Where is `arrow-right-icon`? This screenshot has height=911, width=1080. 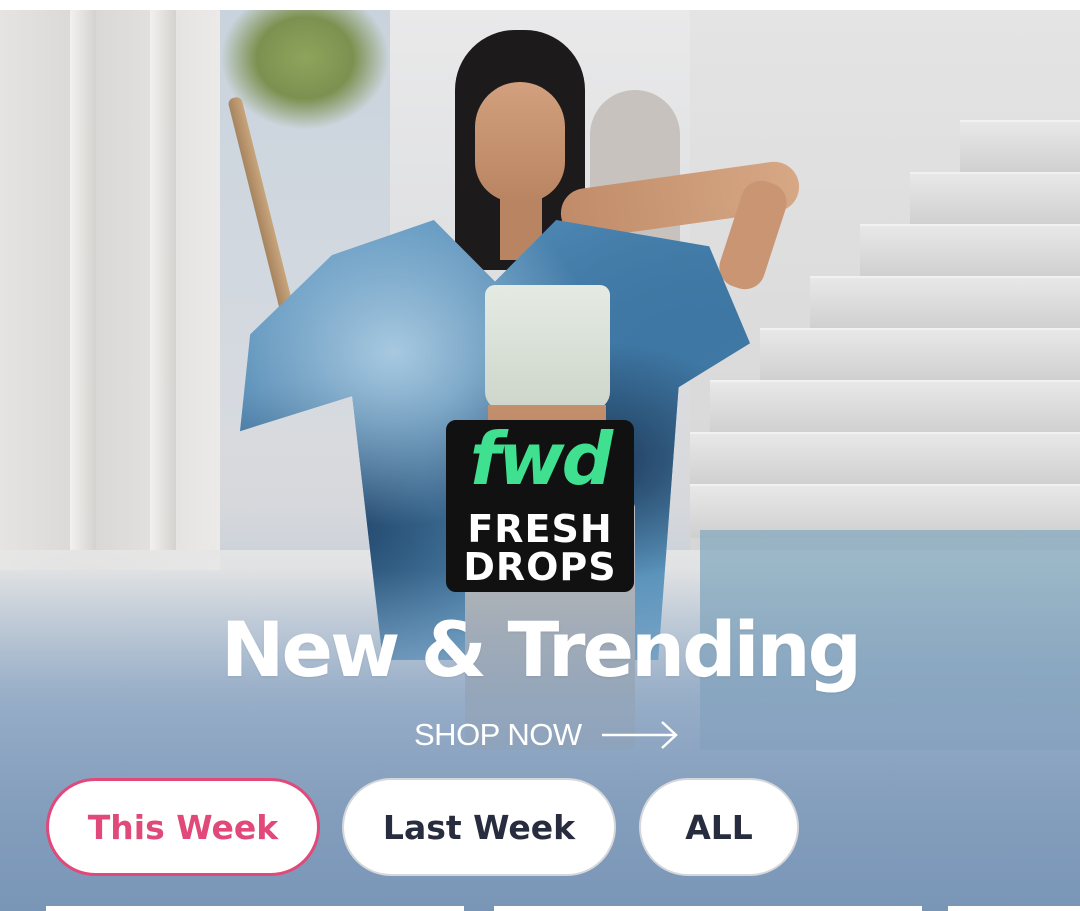 arrow-right-icon is located at coordinates (640, 735).